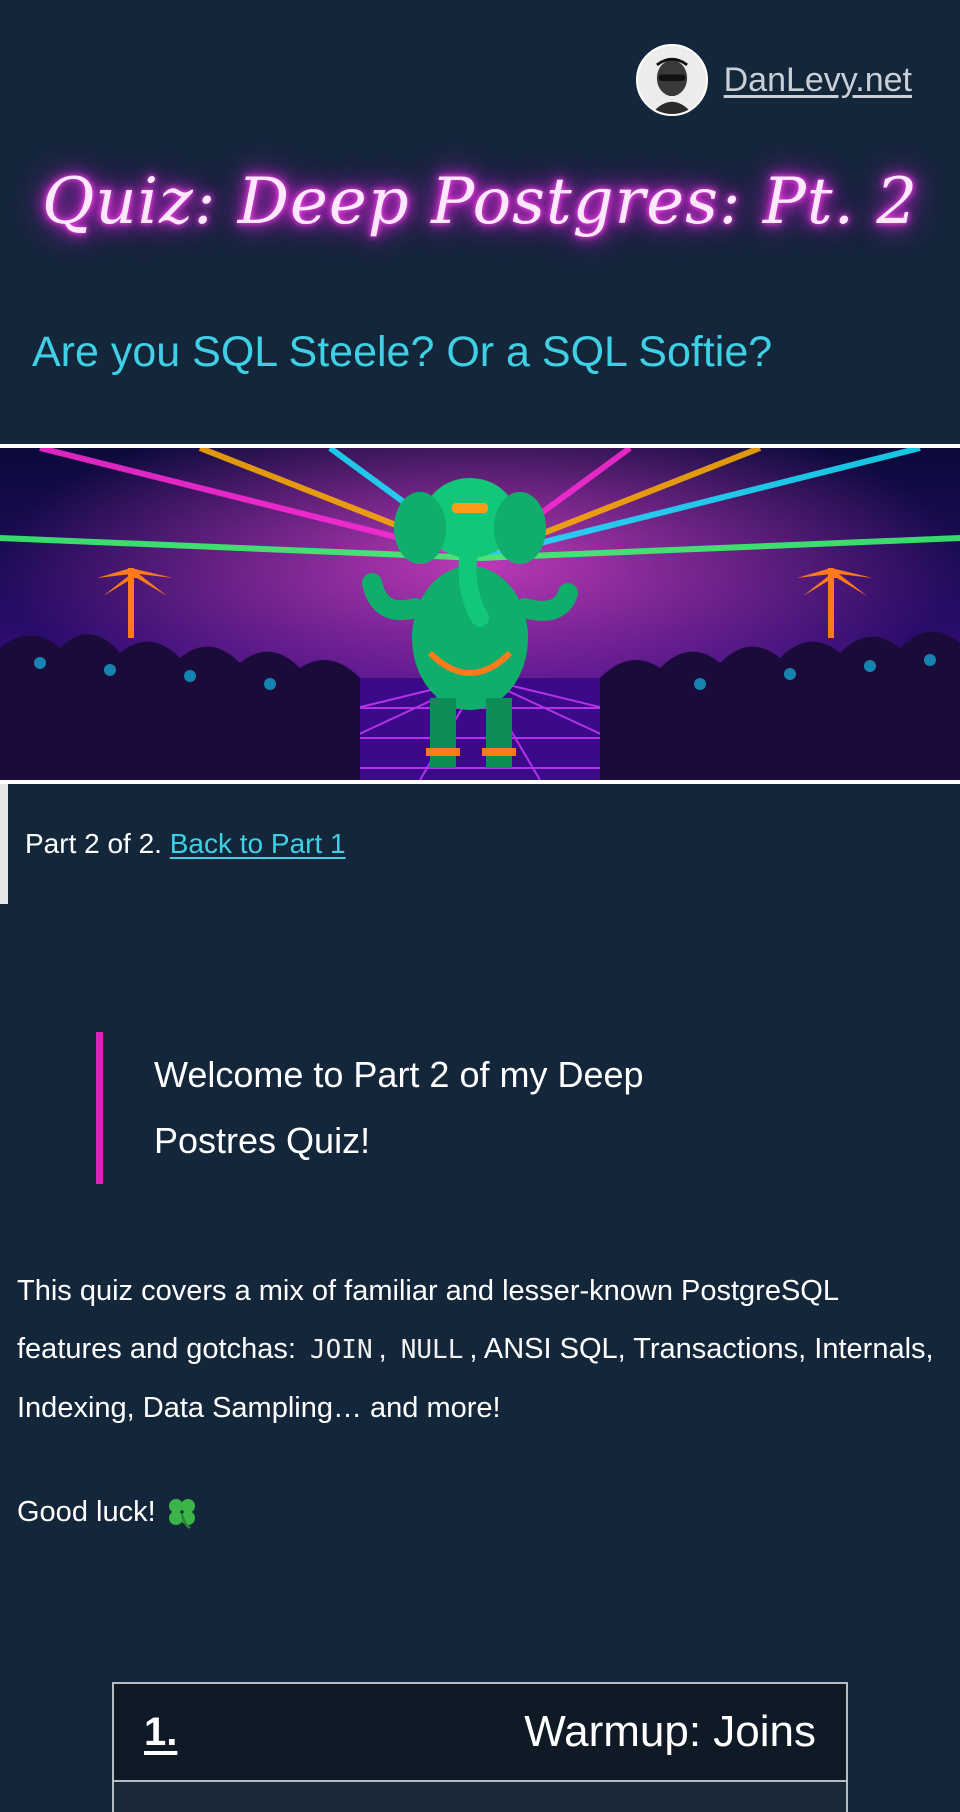 This screenshot has height=1812, width=960. I want to click on back-to-part-1-link: Back to Part 1, so click(258, 843).